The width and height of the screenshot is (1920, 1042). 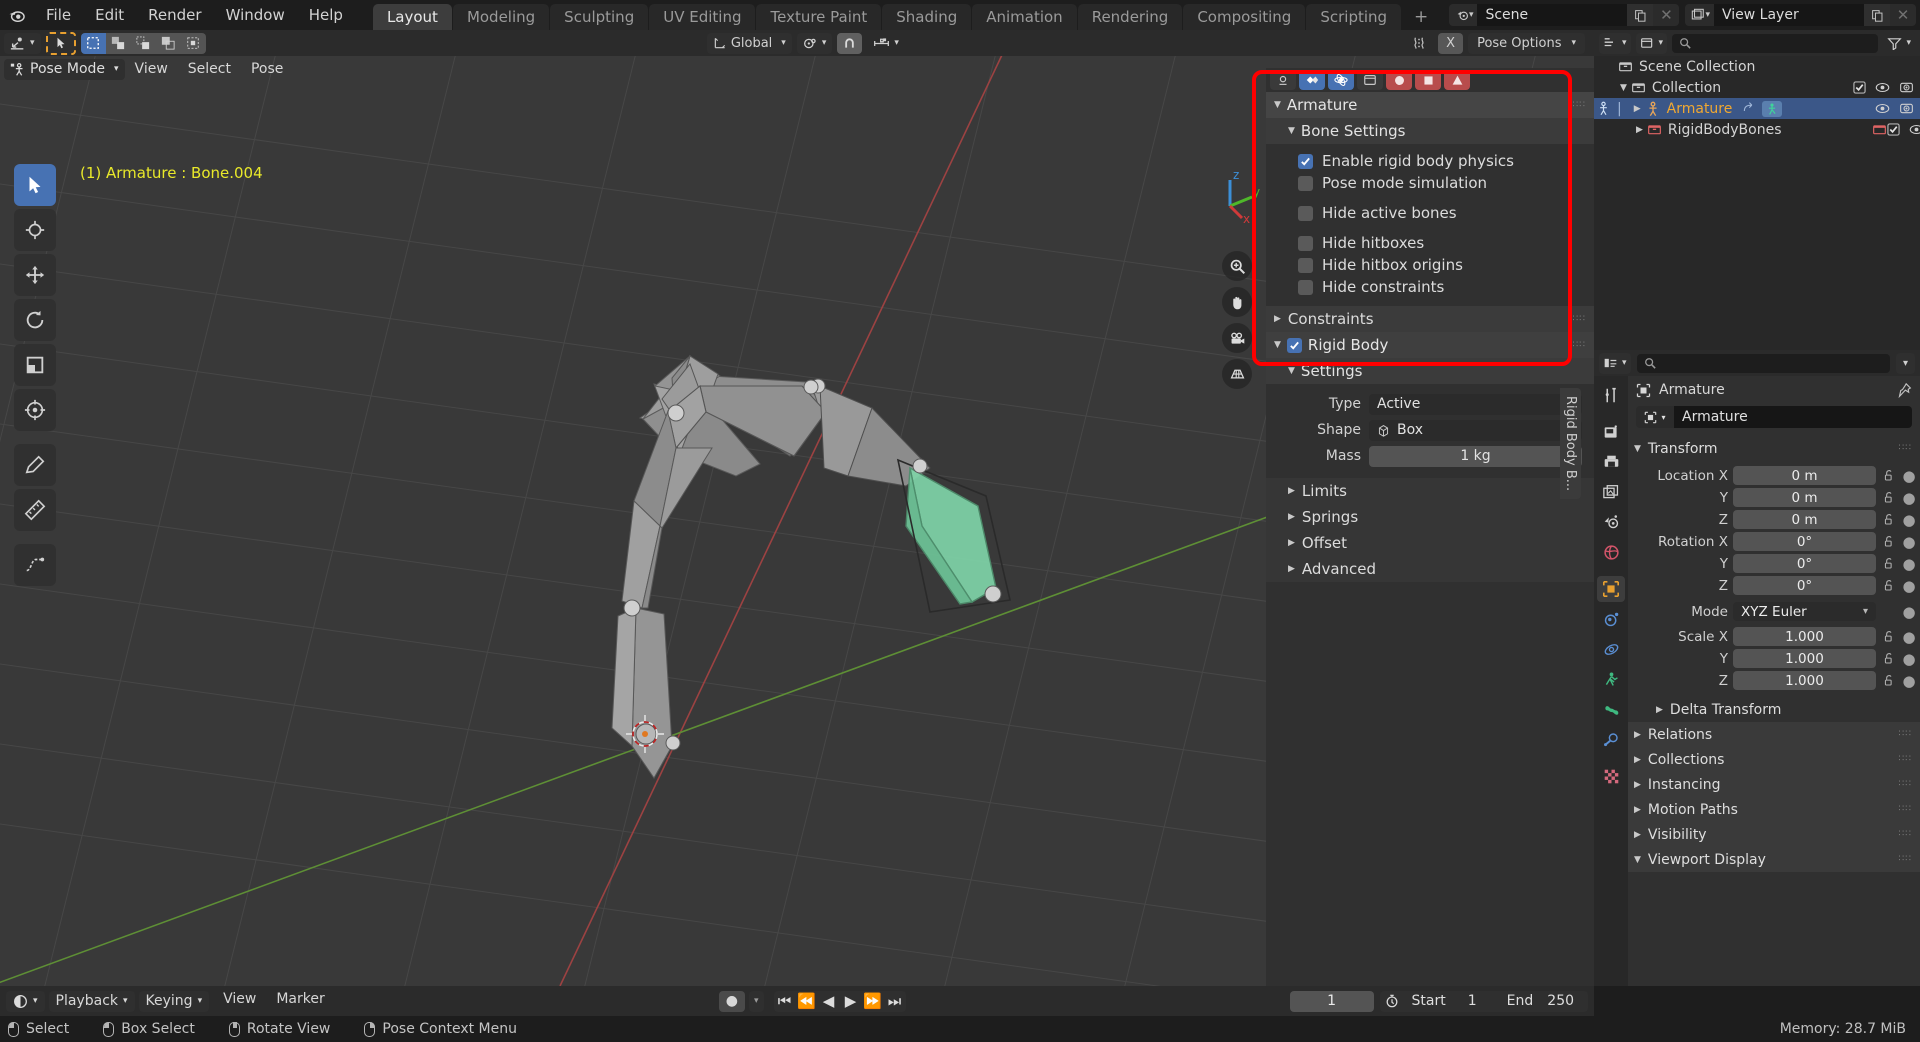 What do you see at coordinates (1564, 1001) in the screenshot?
I see `end-value: 250` at bounding box center [1564, 1001].